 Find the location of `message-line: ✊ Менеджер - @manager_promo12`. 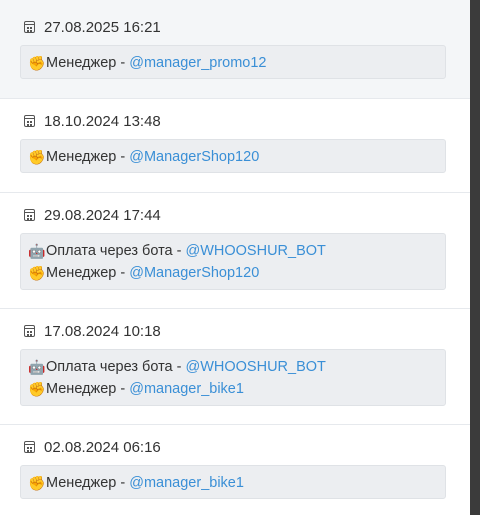

message-line: ✊ Менеджер - @manager_promo12 is located at coordinates (233, 63).